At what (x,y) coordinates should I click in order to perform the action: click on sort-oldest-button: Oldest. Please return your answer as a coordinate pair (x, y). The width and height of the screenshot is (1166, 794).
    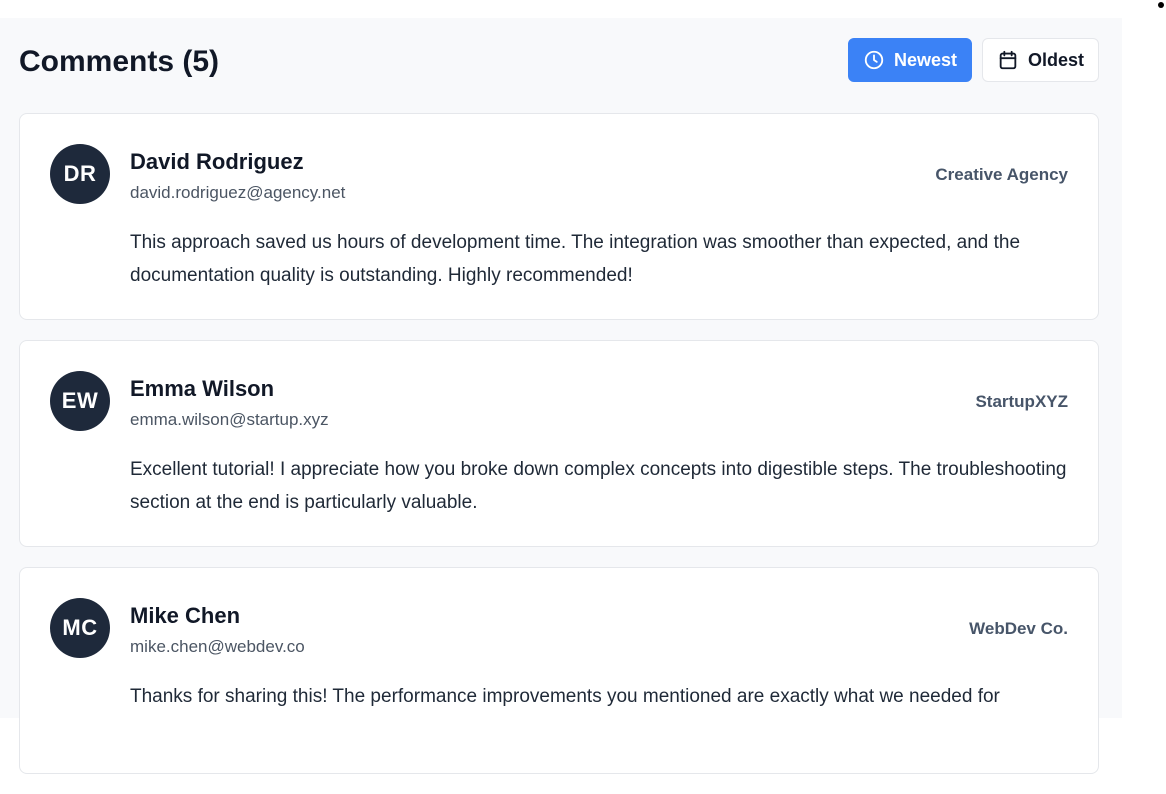
    Looking at the image, I should click on (1040, 60).